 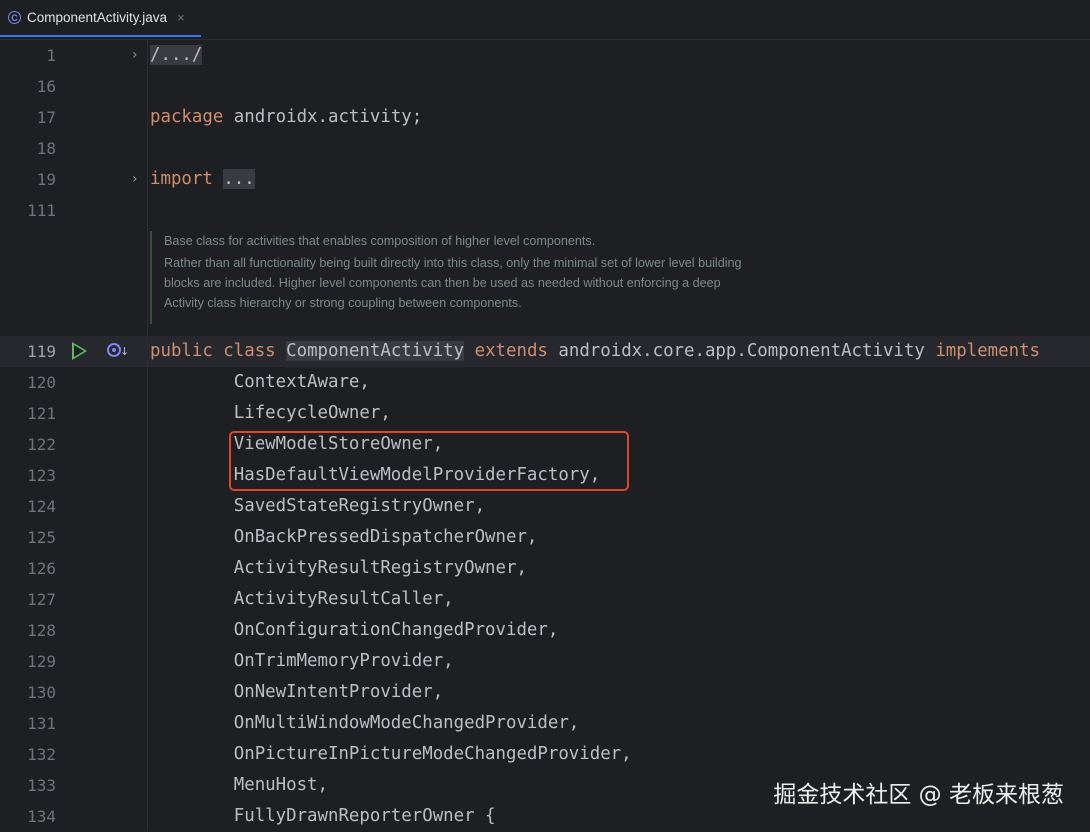 I want to click on line-number: 121, so click(x=41, y=413).